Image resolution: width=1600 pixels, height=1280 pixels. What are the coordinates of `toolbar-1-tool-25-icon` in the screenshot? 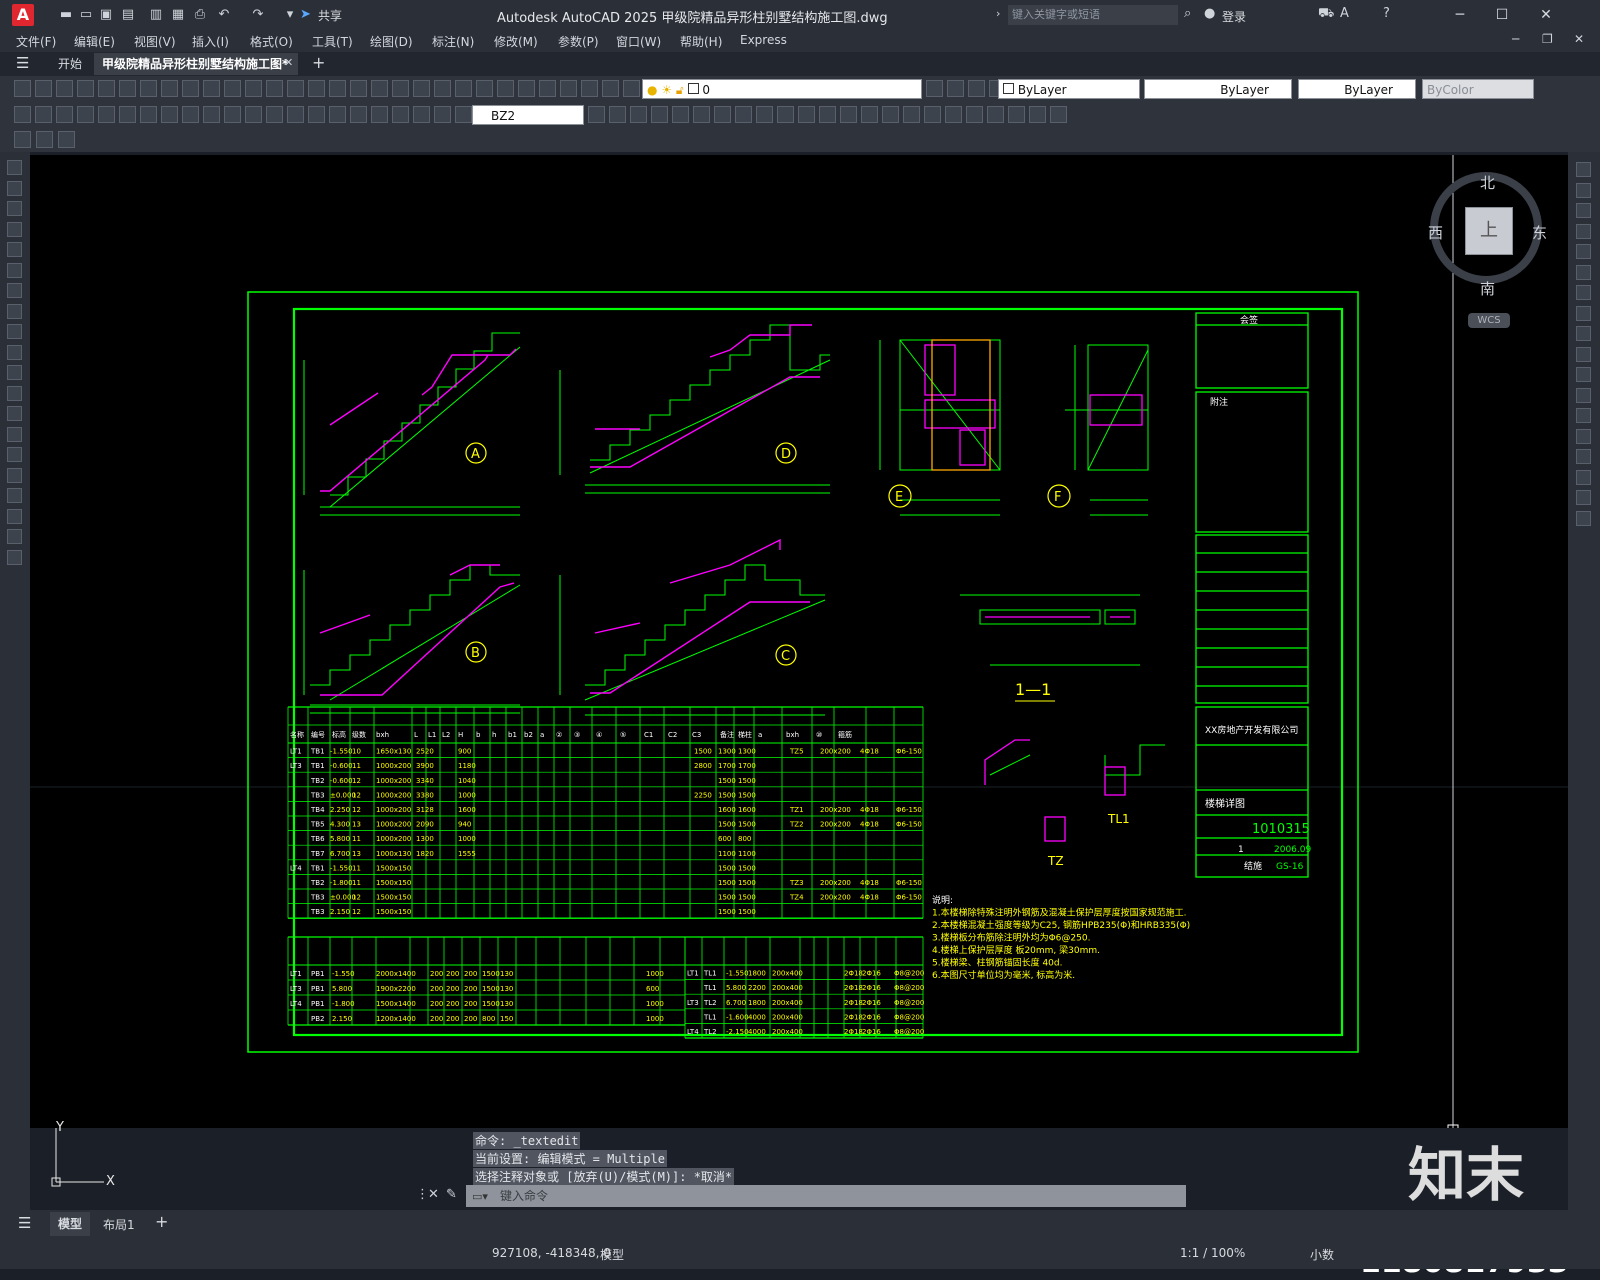 It's located at (659, 114).